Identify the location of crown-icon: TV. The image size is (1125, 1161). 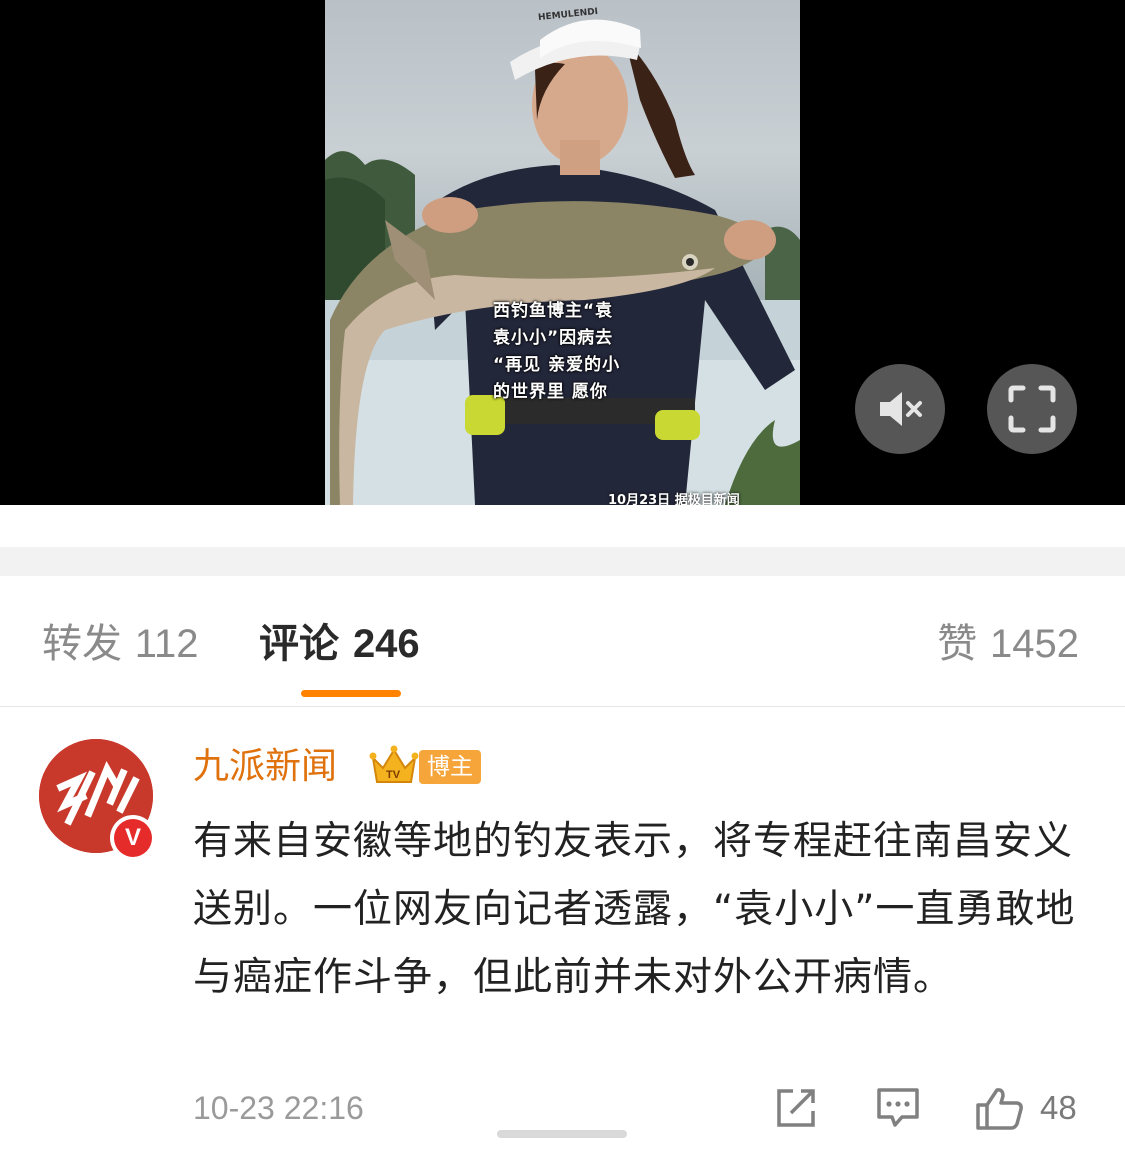
(394, 764).